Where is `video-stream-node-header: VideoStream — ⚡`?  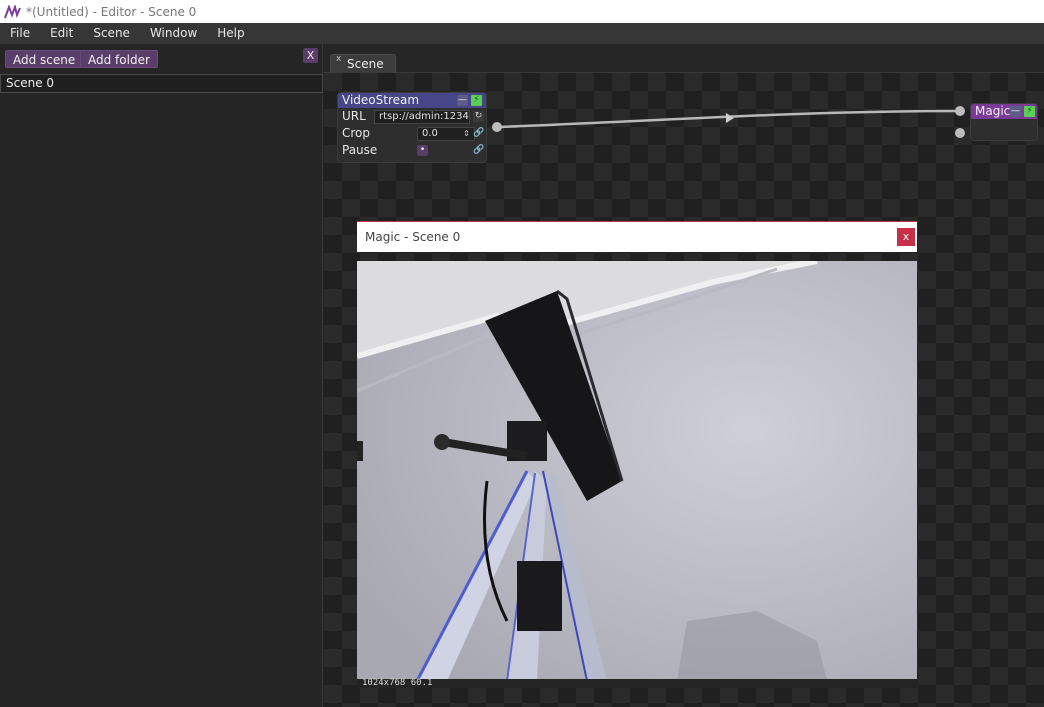 video-stream-node-header: VideoStream — ⚡ is located at coordinates (412, 100).